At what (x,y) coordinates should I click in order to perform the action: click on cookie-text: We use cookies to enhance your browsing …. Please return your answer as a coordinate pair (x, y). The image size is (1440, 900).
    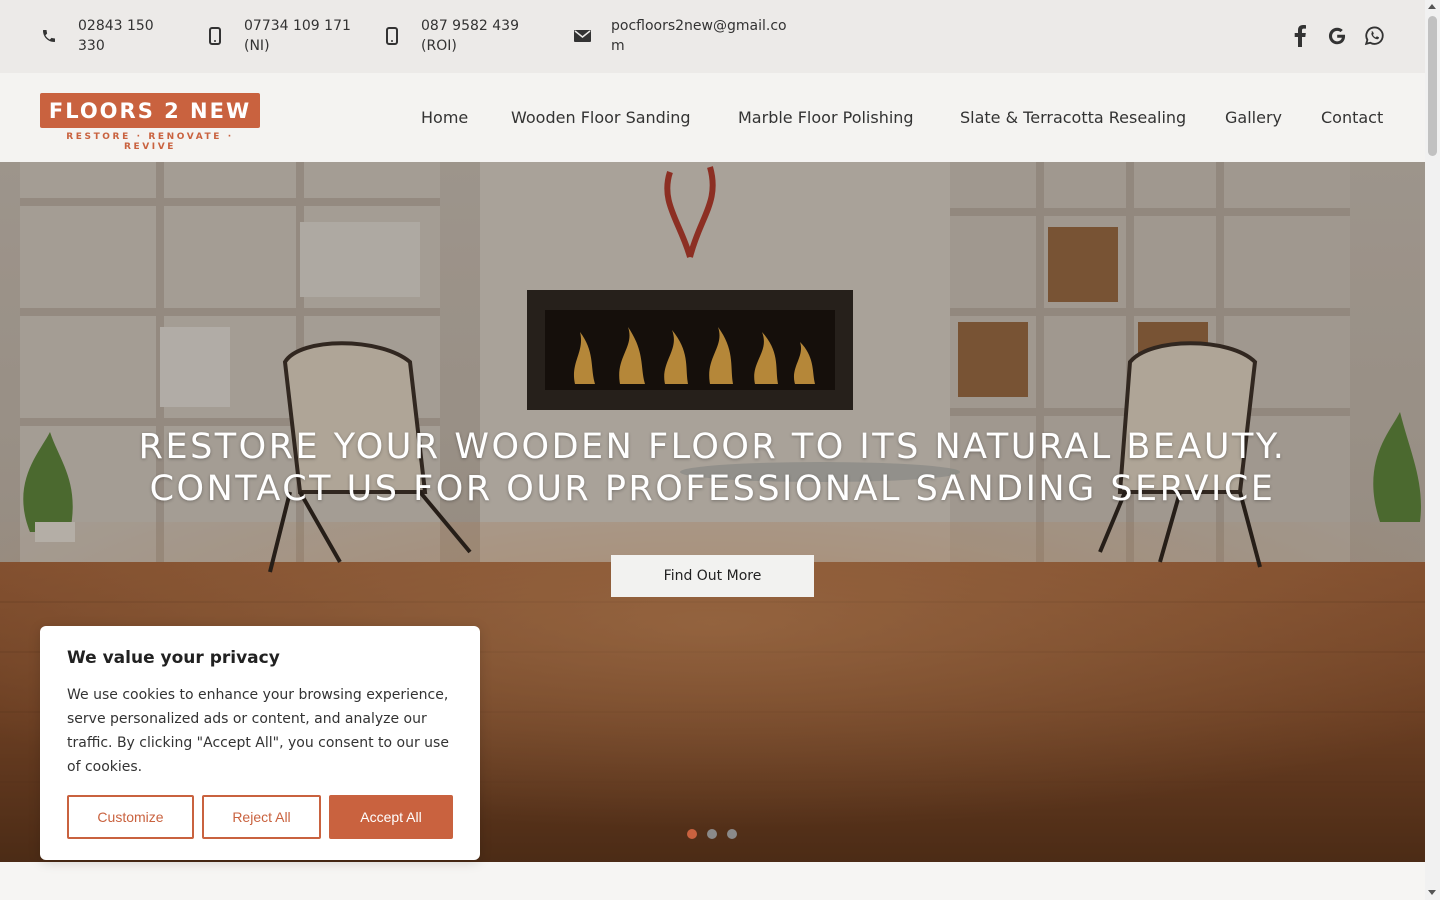
    Looking at the image, I should click on (258, 731).